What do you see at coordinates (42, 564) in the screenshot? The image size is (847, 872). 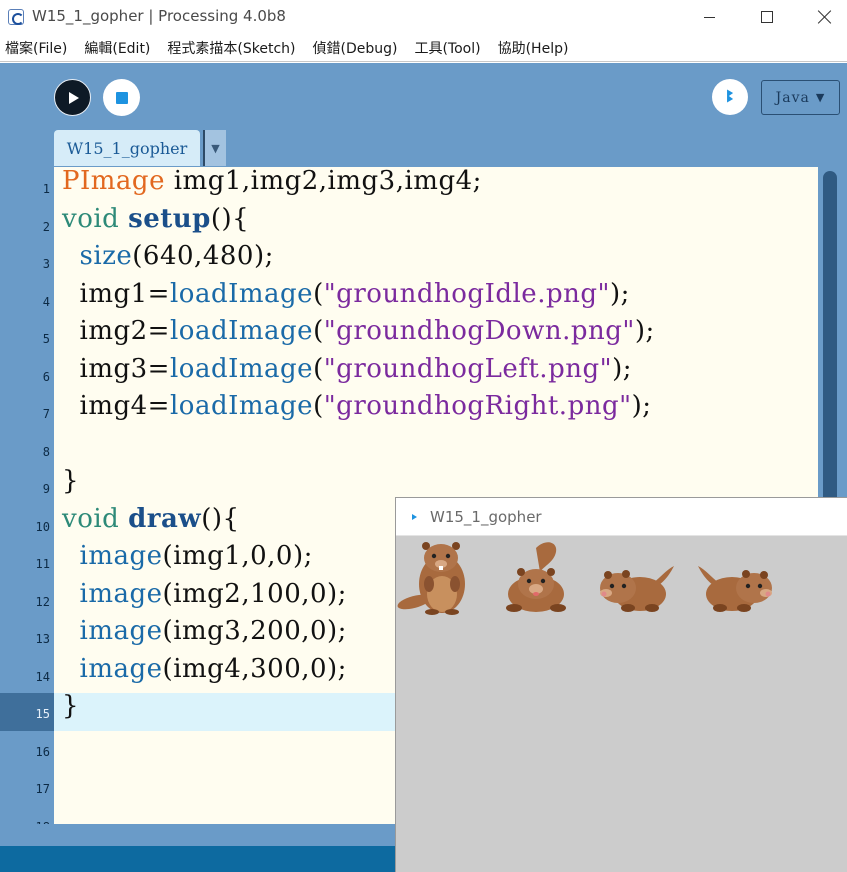 I see `line-number: 11` at bounding box center [42, 564].